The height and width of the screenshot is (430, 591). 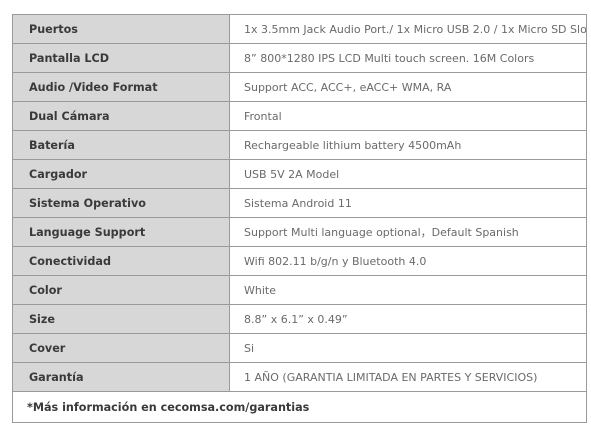 What do you see at coordinates (408, 116) in the screenshot?
I see `spec-value: Frontal` at bounding box center [408, 116].